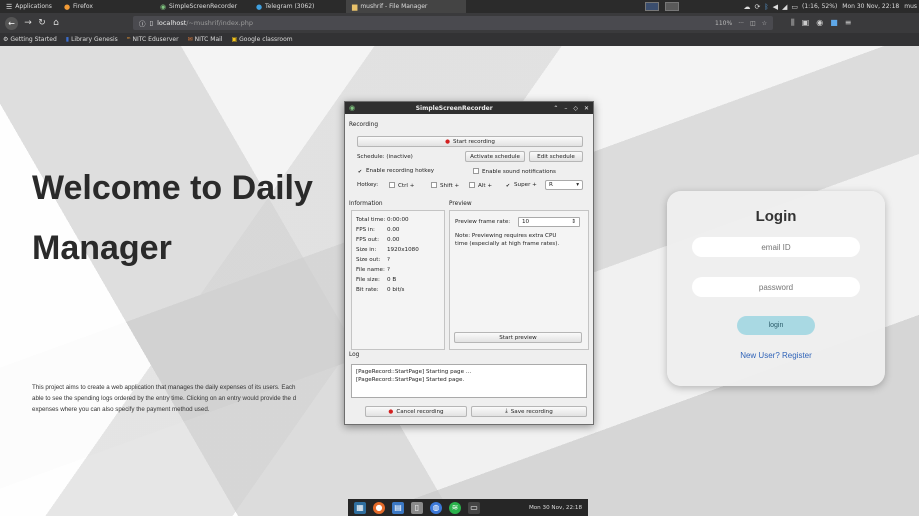 The height and width of the screenshot is (516, 919). What do you see at coordinates (565, 108) in the screenshot?
I see `minimize-icon: –` at bounding box center [565, 108].